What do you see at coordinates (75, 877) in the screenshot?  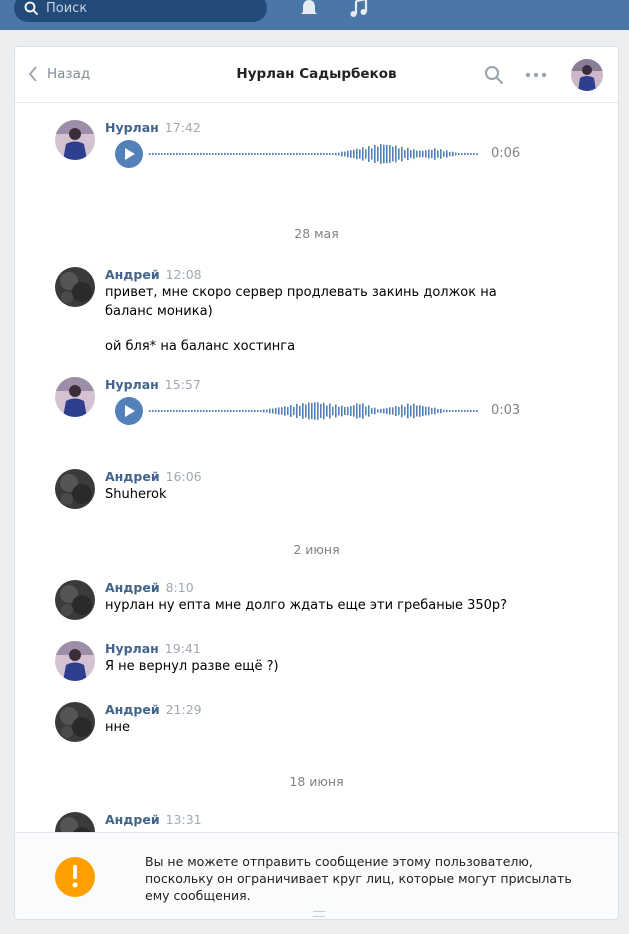 I see `warning-icon` at bounding box center [75, 877].